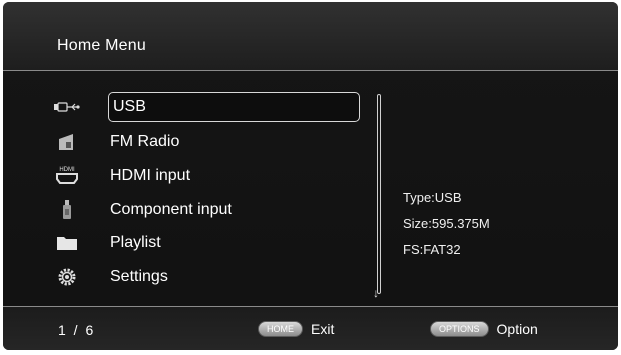 This screenshot has height=355, width=621. I want to click on scroll-down-arrow-icon: ↓, so click(376, 293).